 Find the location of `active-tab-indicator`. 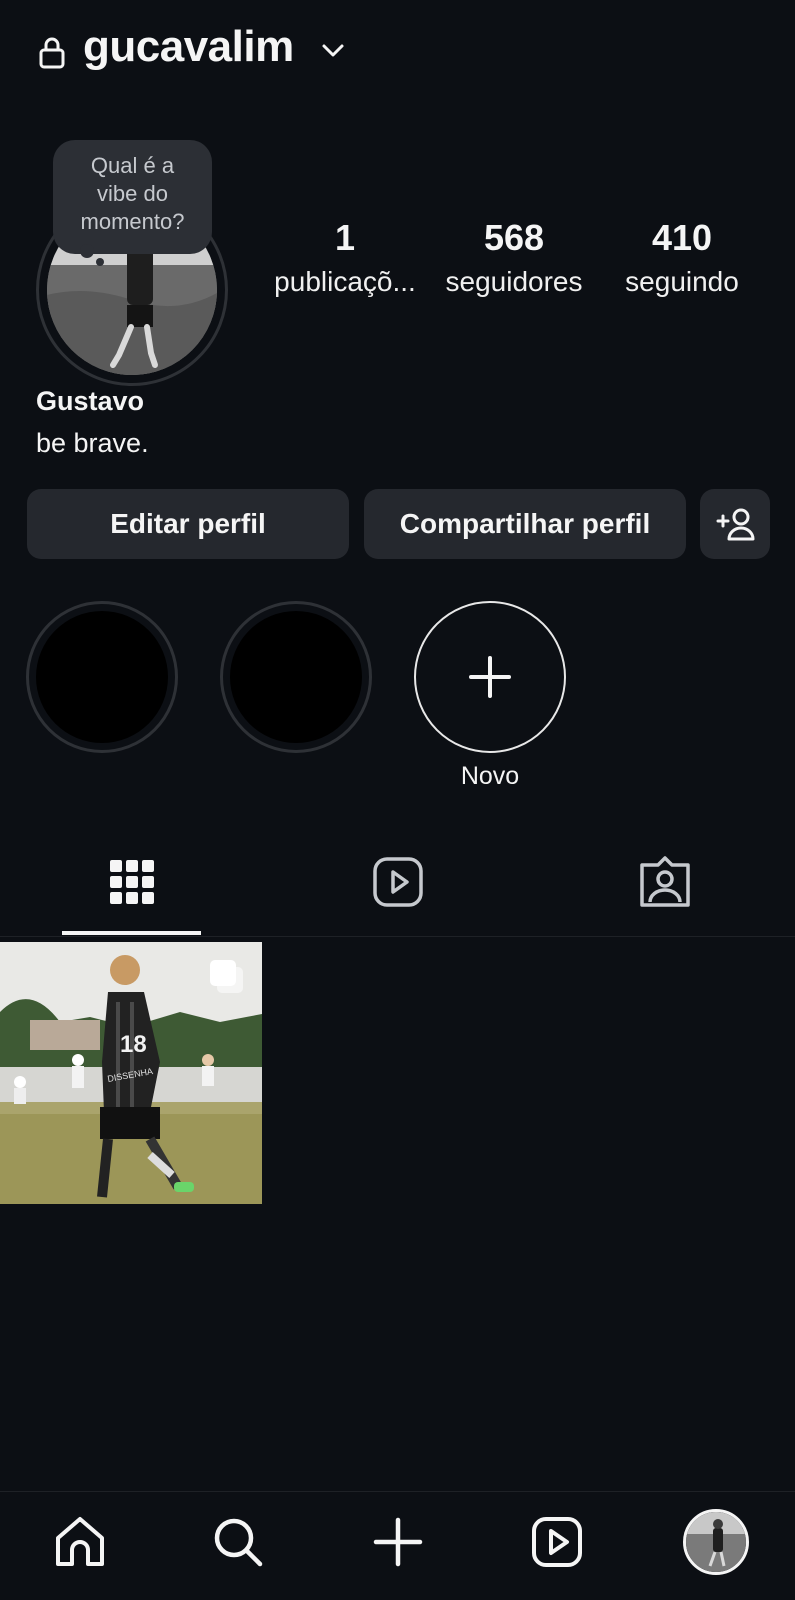

active-tab-indicator is located at coordinates (131, 933).